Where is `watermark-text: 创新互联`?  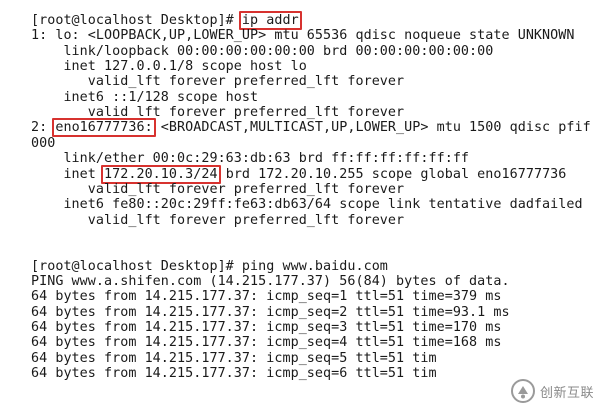
watermark-text: 创新互联 is located at coordinates (566, 393).